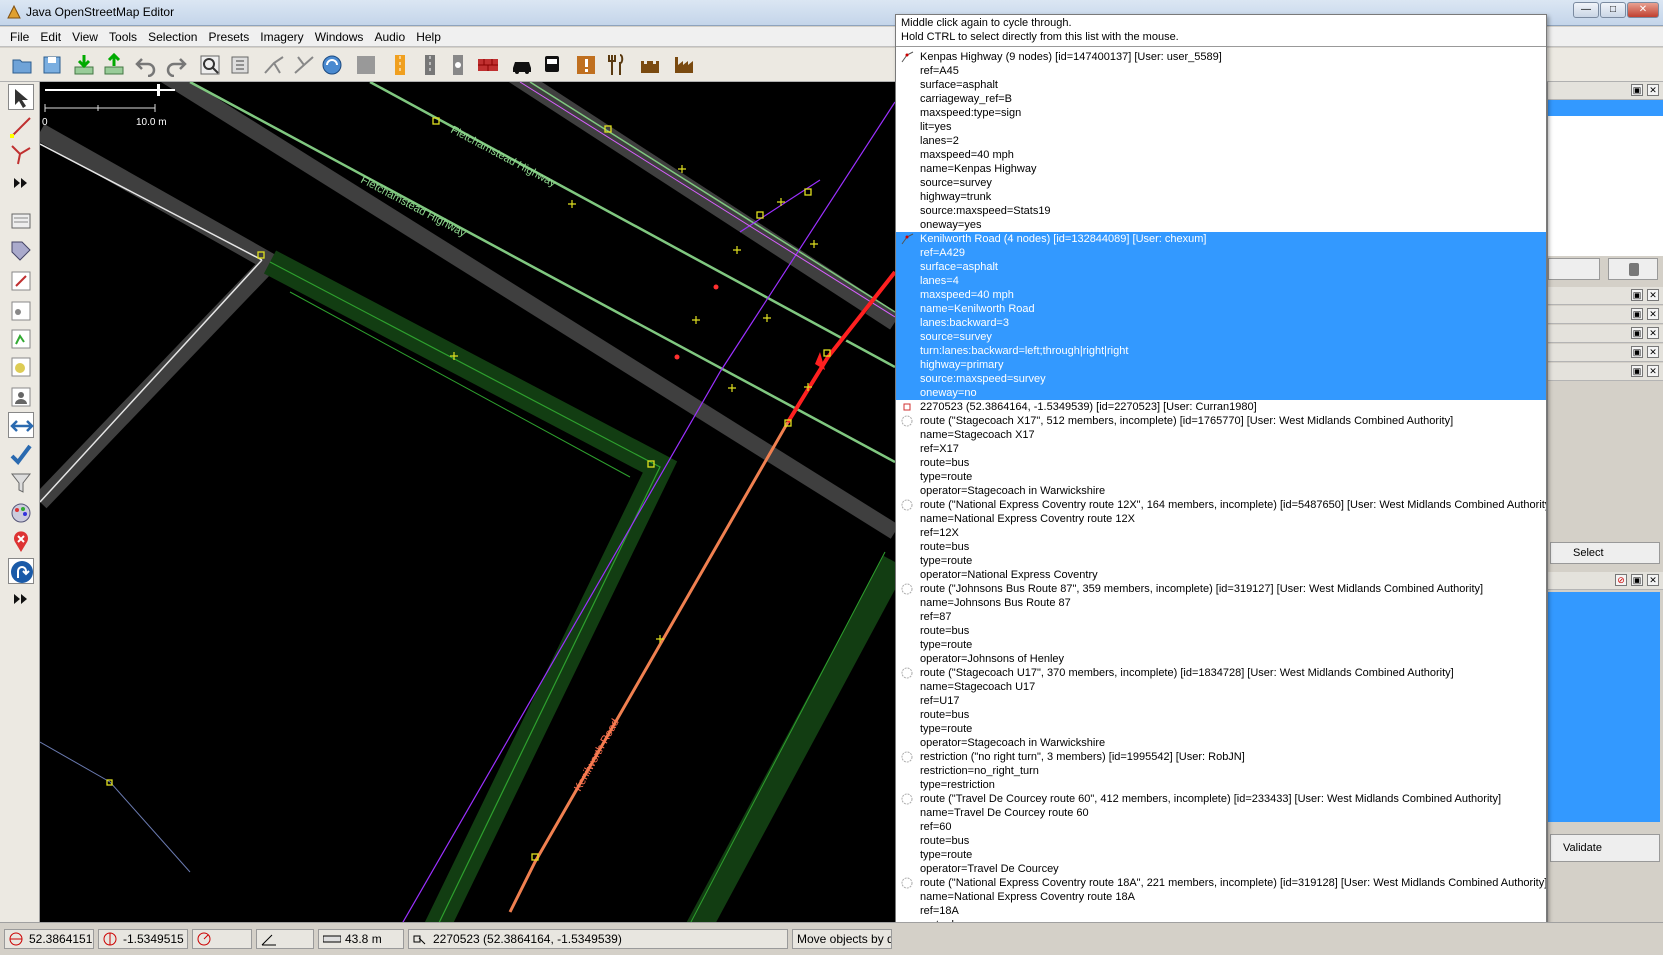  I want to click on preset-bus-button, so click(552, 65).